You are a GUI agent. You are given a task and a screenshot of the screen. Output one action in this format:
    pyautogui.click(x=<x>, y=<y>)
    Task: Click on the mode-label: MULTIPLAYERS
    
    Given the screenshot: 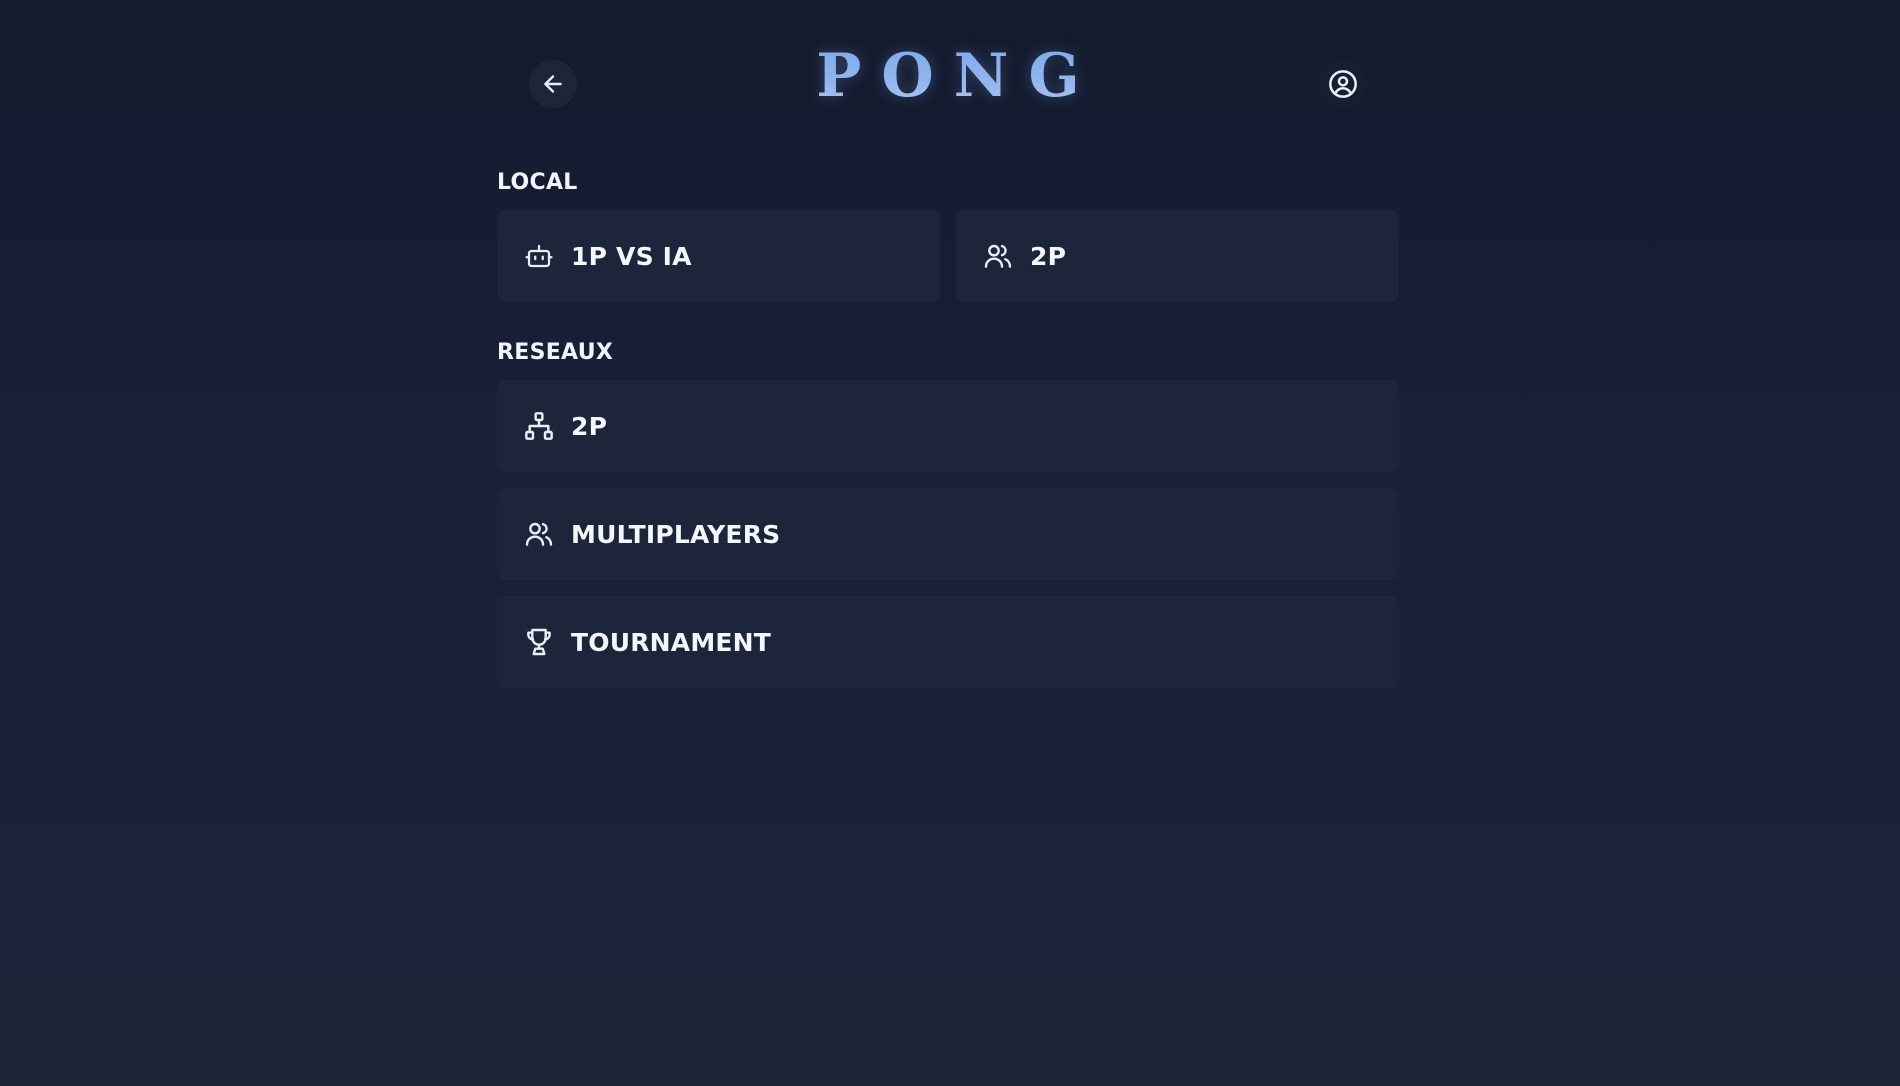 What is the action you would take?
    pyautogui.click(x=676, y=534)
    